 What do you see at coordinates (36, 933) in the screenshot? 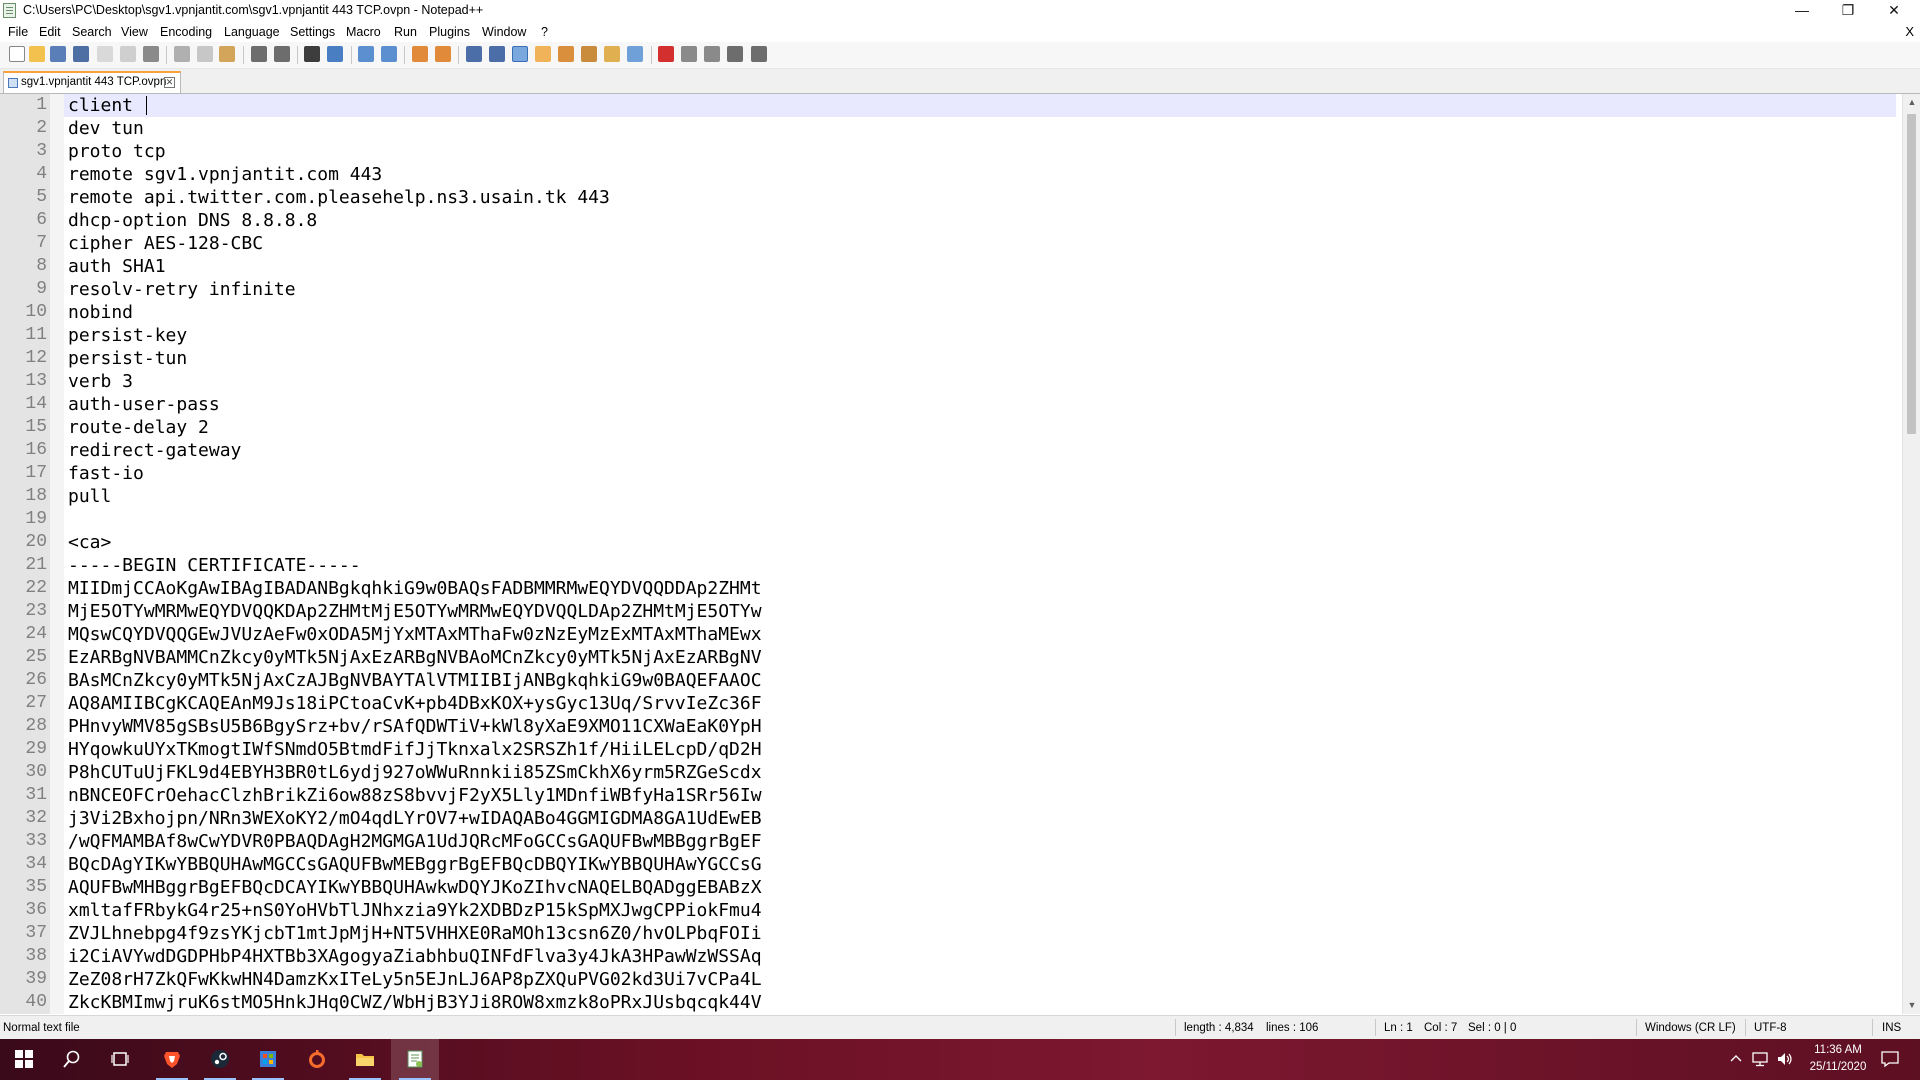
I see `line-number: 37` at bounding box center [36, 933].